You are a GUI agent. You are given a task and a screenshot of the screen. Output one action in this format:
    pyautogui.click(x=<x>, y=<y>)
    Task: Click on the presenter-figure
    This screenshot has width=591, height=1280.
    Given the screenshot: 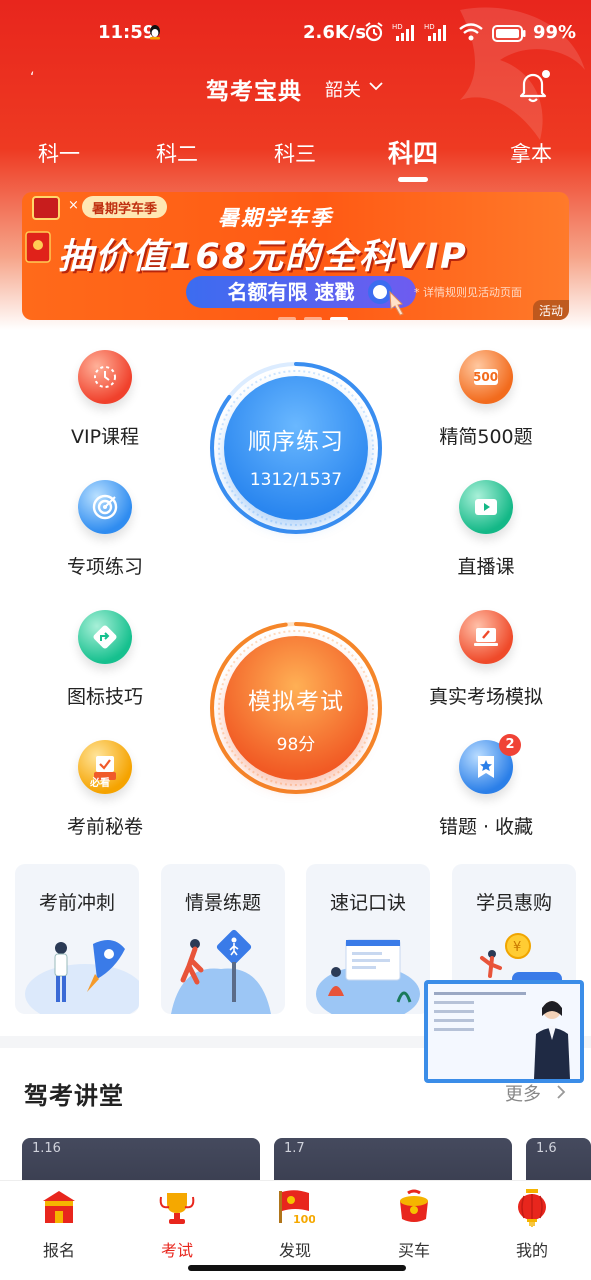 What is the action you would take?
    pyautogui.click(x=552, y=1040)
    